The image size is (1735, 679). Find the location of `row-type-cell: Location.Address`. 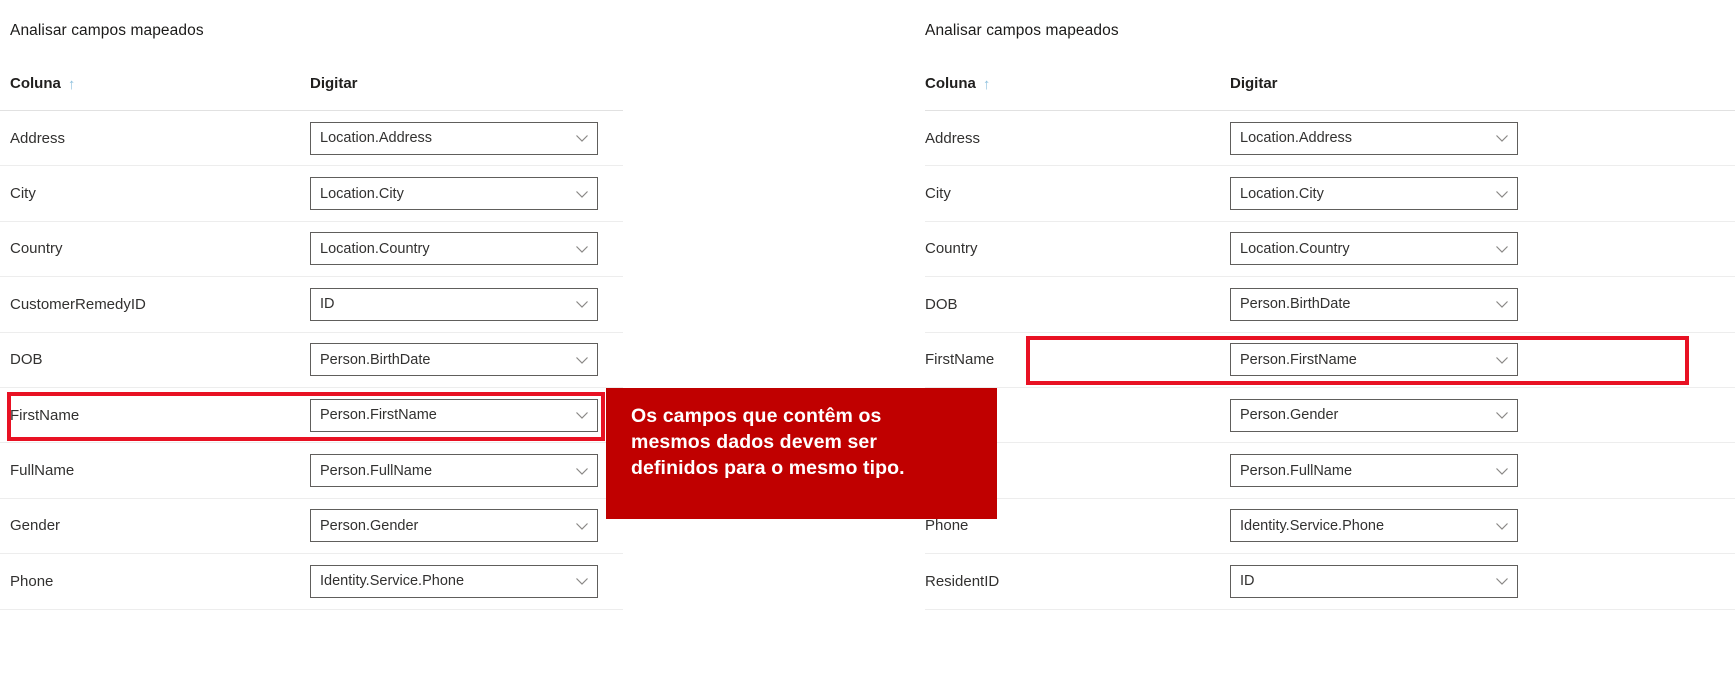

row-type-cell: Location.Address is located at coordinates (1482, 138).